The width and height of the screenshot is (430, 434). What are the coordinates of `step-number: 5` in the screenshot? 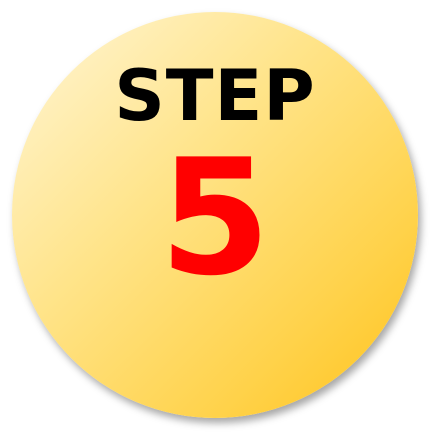 It's located at (215, 217).